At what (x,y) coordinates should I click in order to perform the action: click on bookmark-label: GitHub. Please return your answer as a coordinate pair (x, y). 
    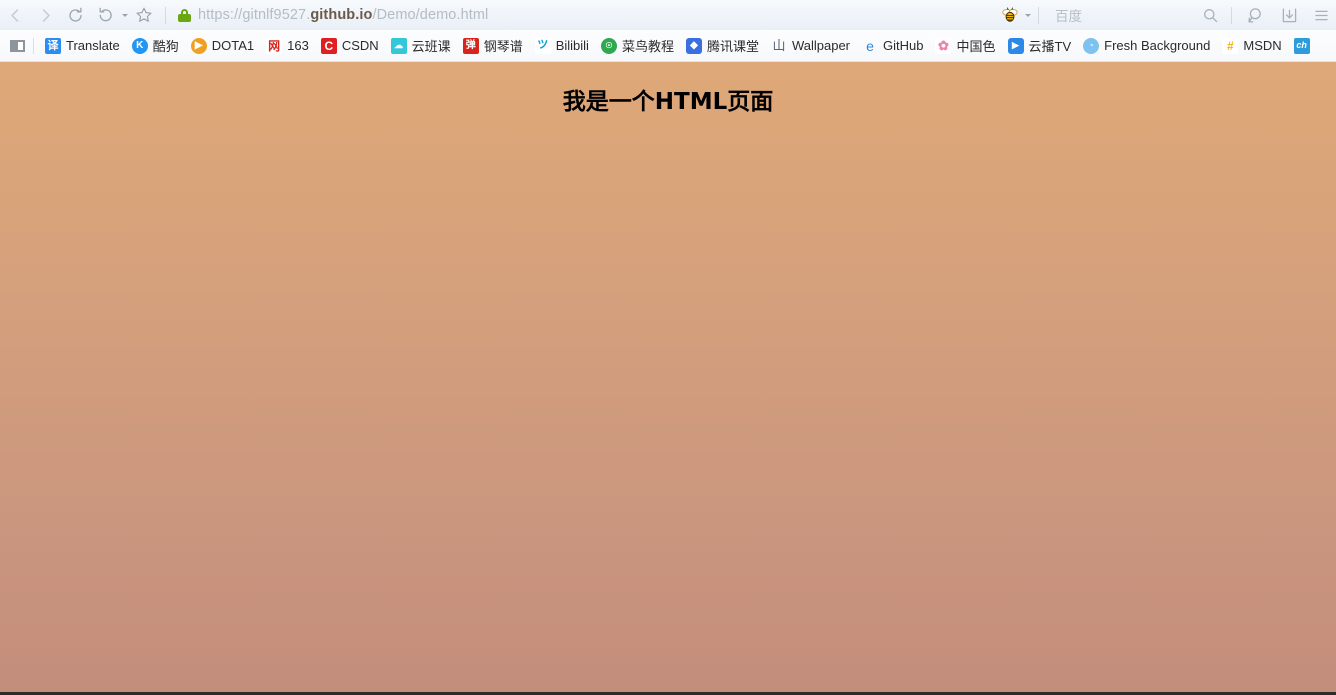
    Looking at the image, I should click on (903, 45).